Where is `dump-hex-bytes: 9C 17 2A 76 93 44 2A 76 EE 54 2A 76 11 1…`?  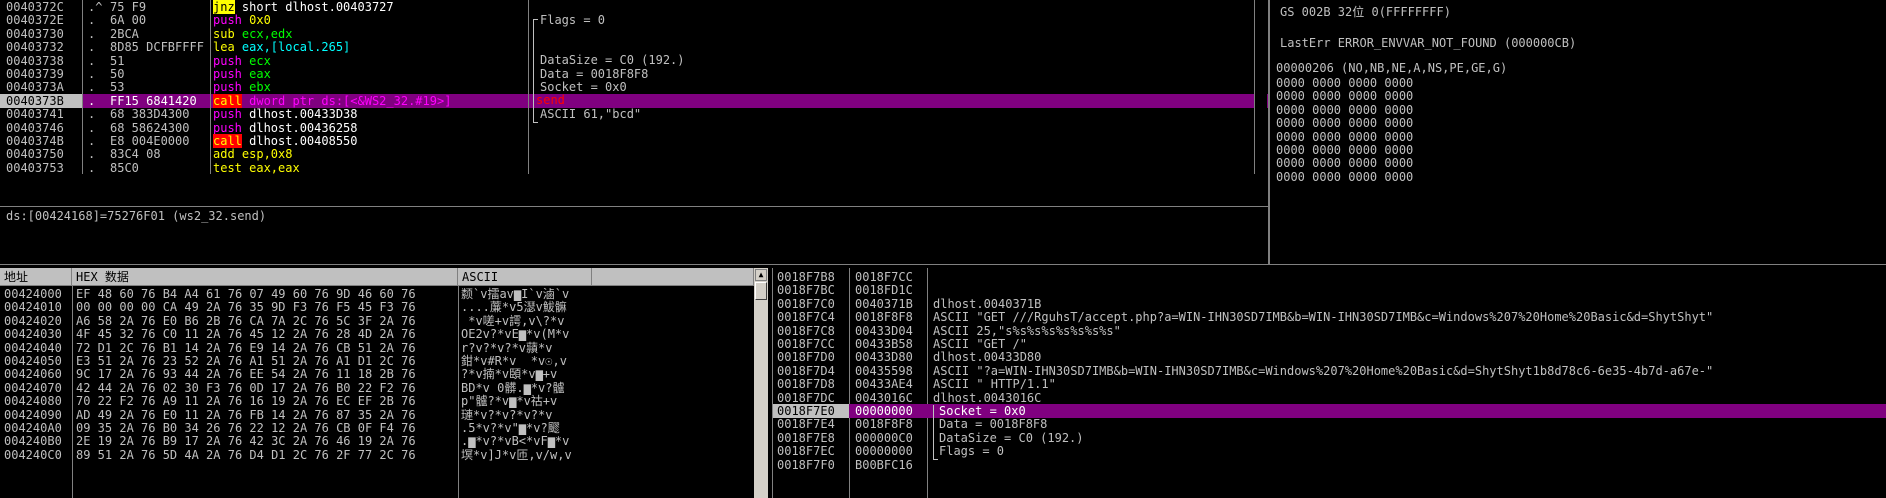
dump-hex-bytes: 9C 17 2A 76 93 44 2A 76 EE 54 2A 76 11 1… is located at coordinates (246, 374).